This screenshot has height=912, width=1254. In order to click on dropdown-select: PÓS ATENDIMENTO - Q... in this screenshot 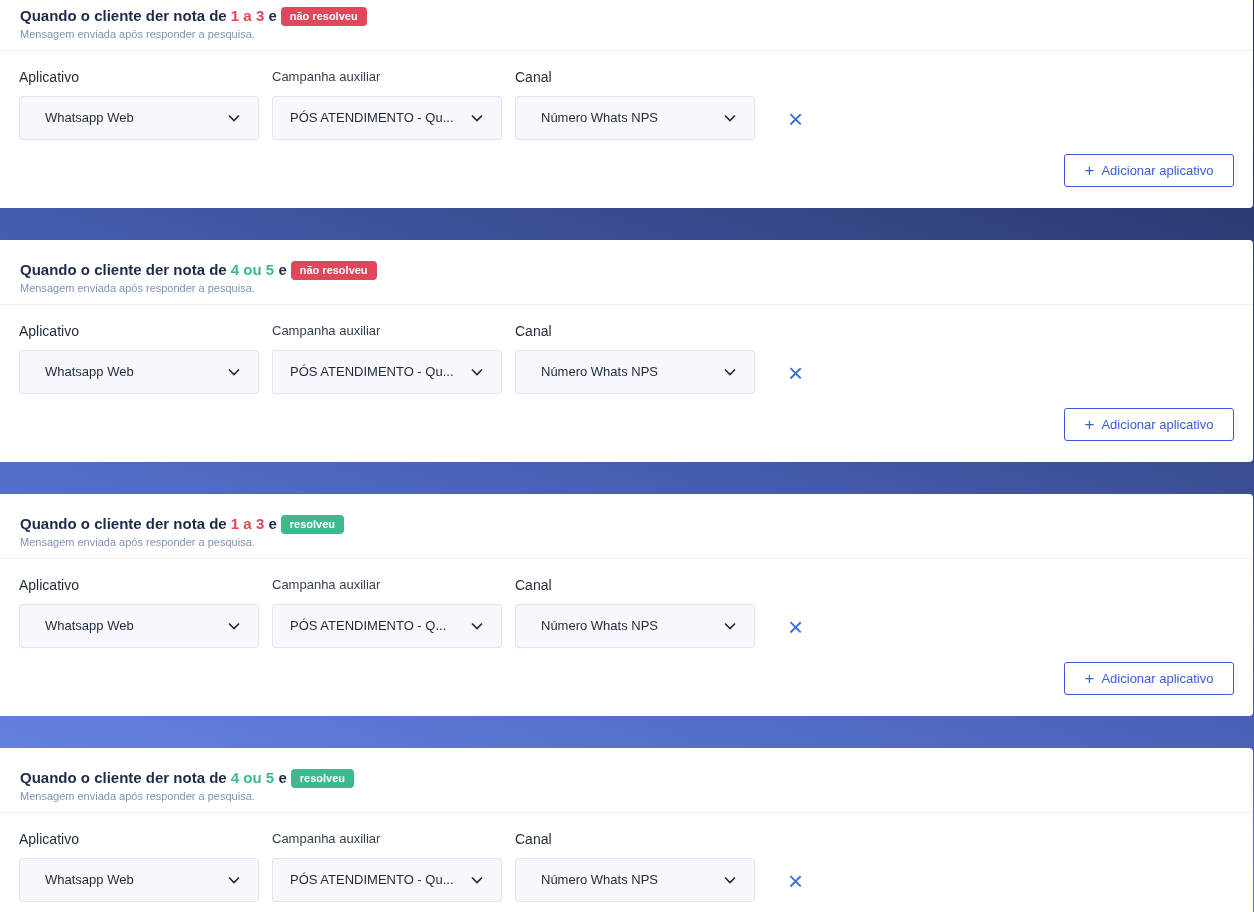, I will do `click(387, 626)`.